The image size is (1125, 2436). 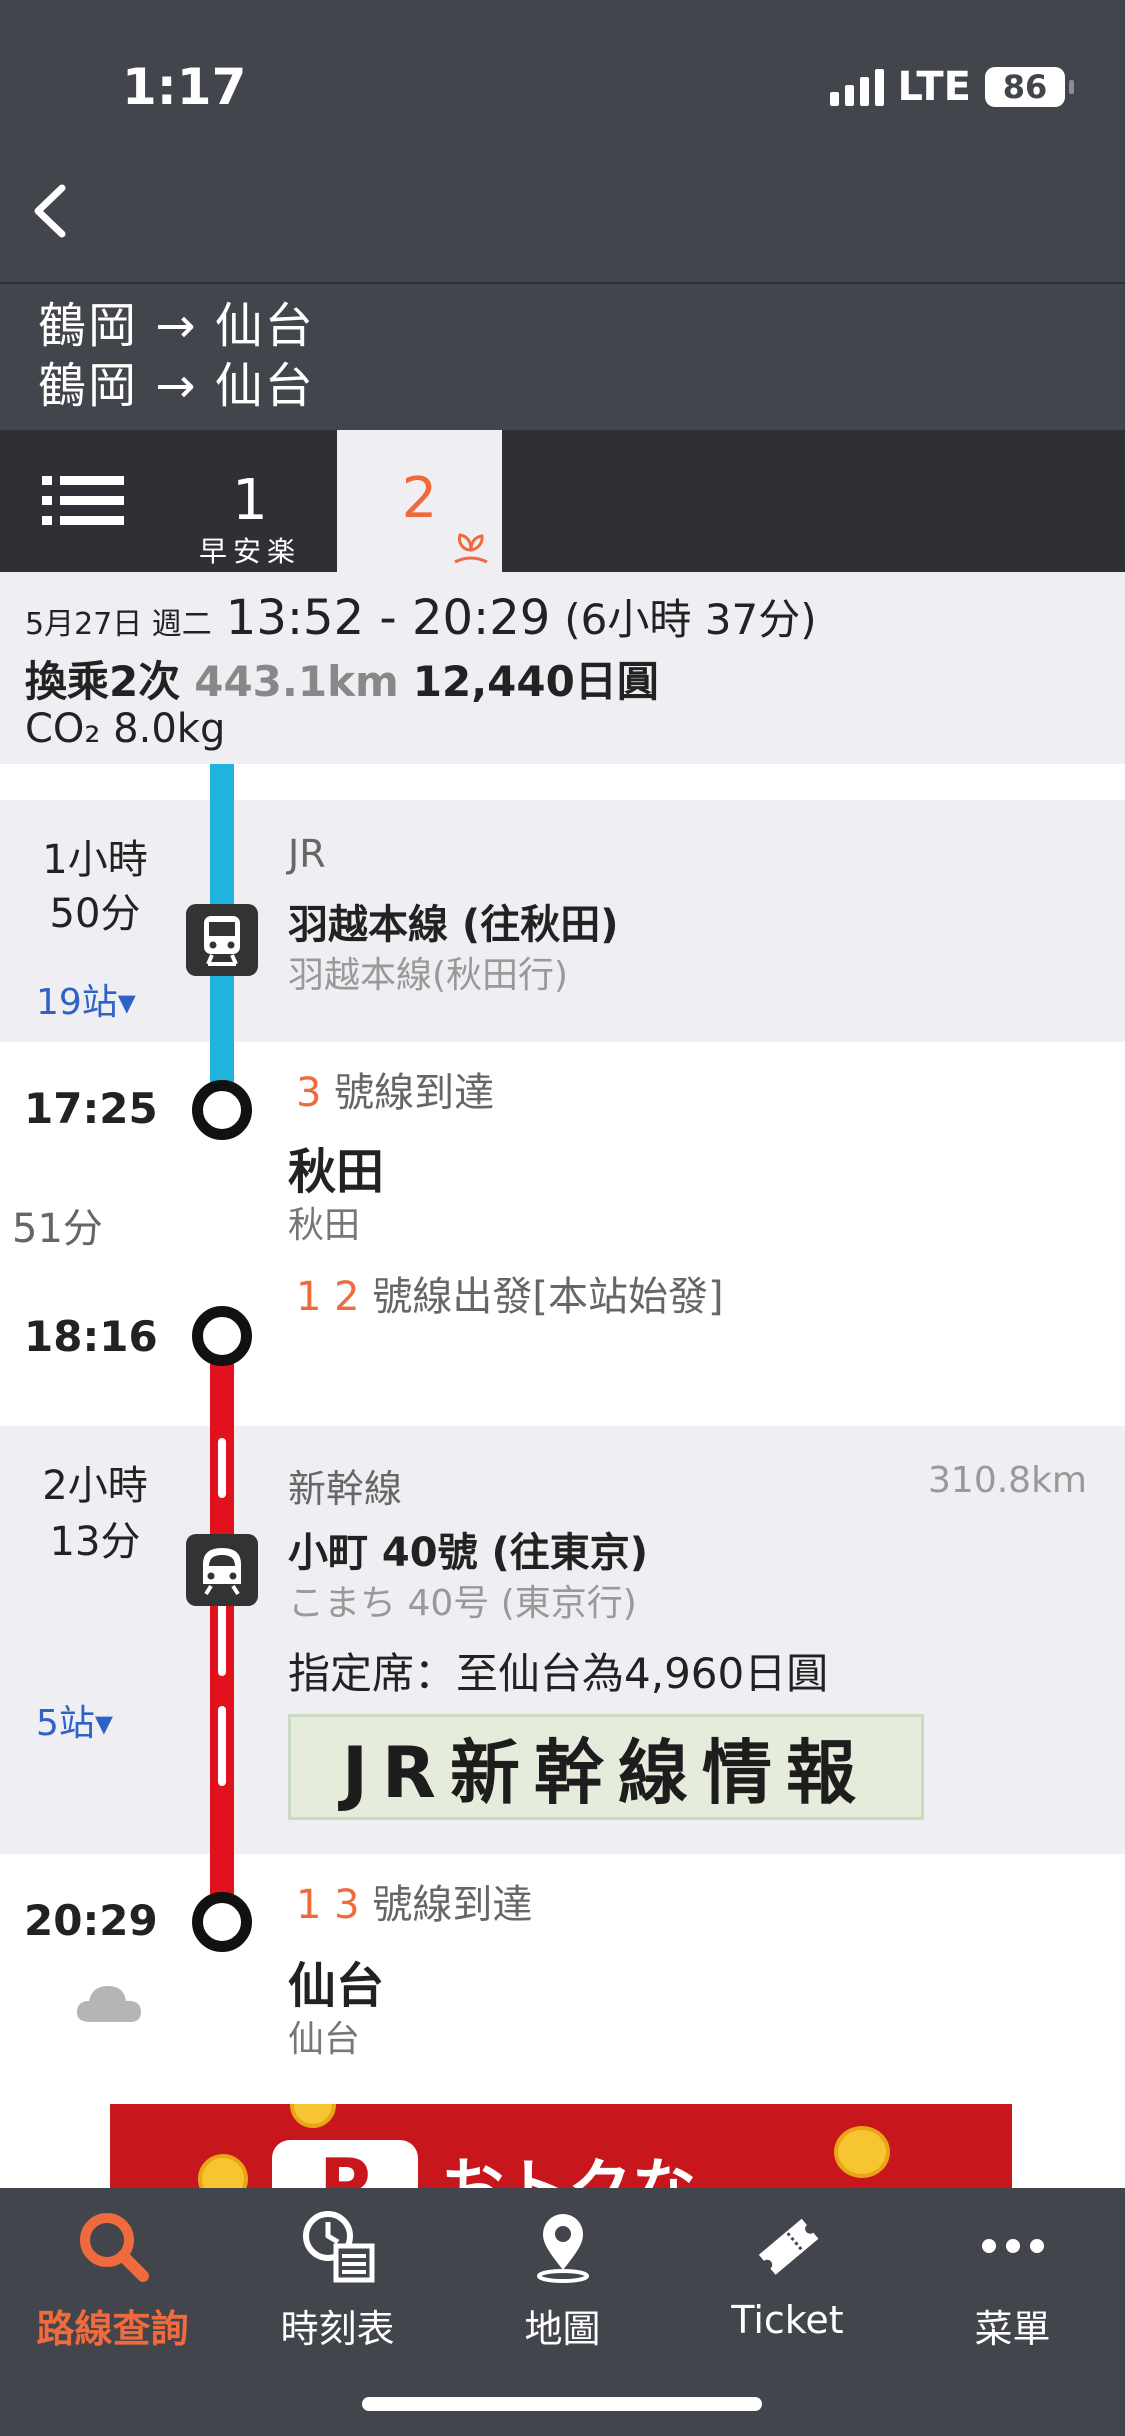 I want to click on nav-bar, so click(x=562, y=212).